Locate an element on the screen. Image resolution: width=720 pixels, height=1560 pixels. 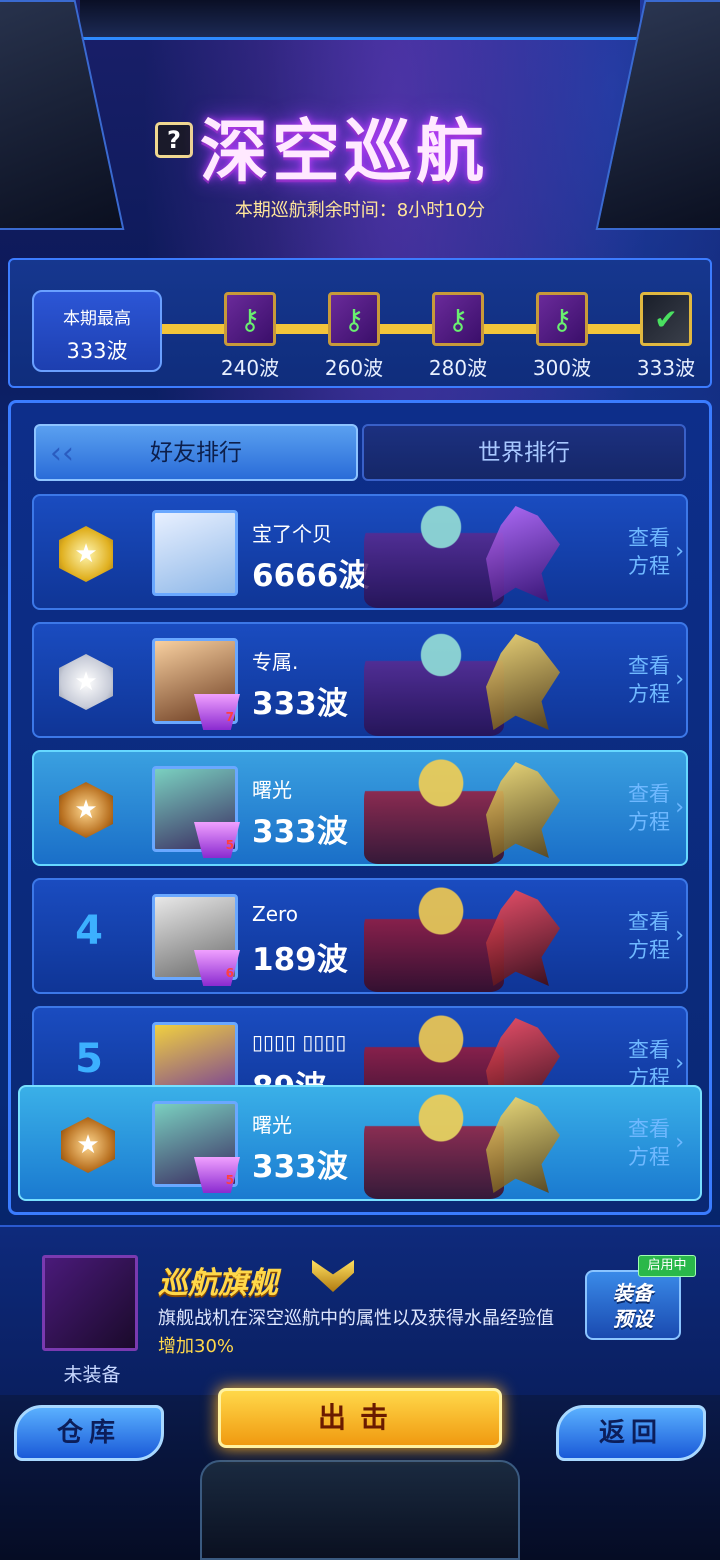
checkmark-icon: ✔ is located at coordinates (666, 319).